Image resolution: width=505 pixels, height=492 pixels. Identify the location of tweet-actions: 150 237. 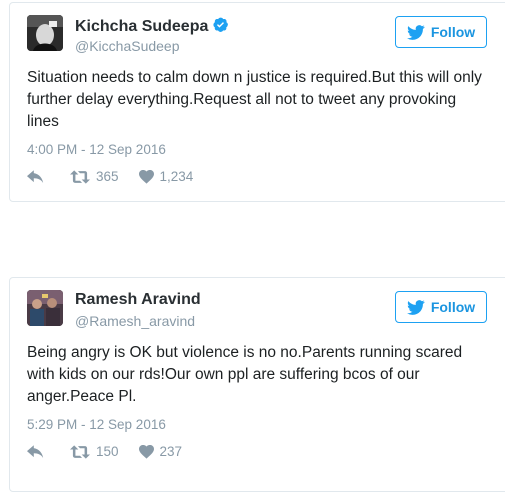
(104, 451).